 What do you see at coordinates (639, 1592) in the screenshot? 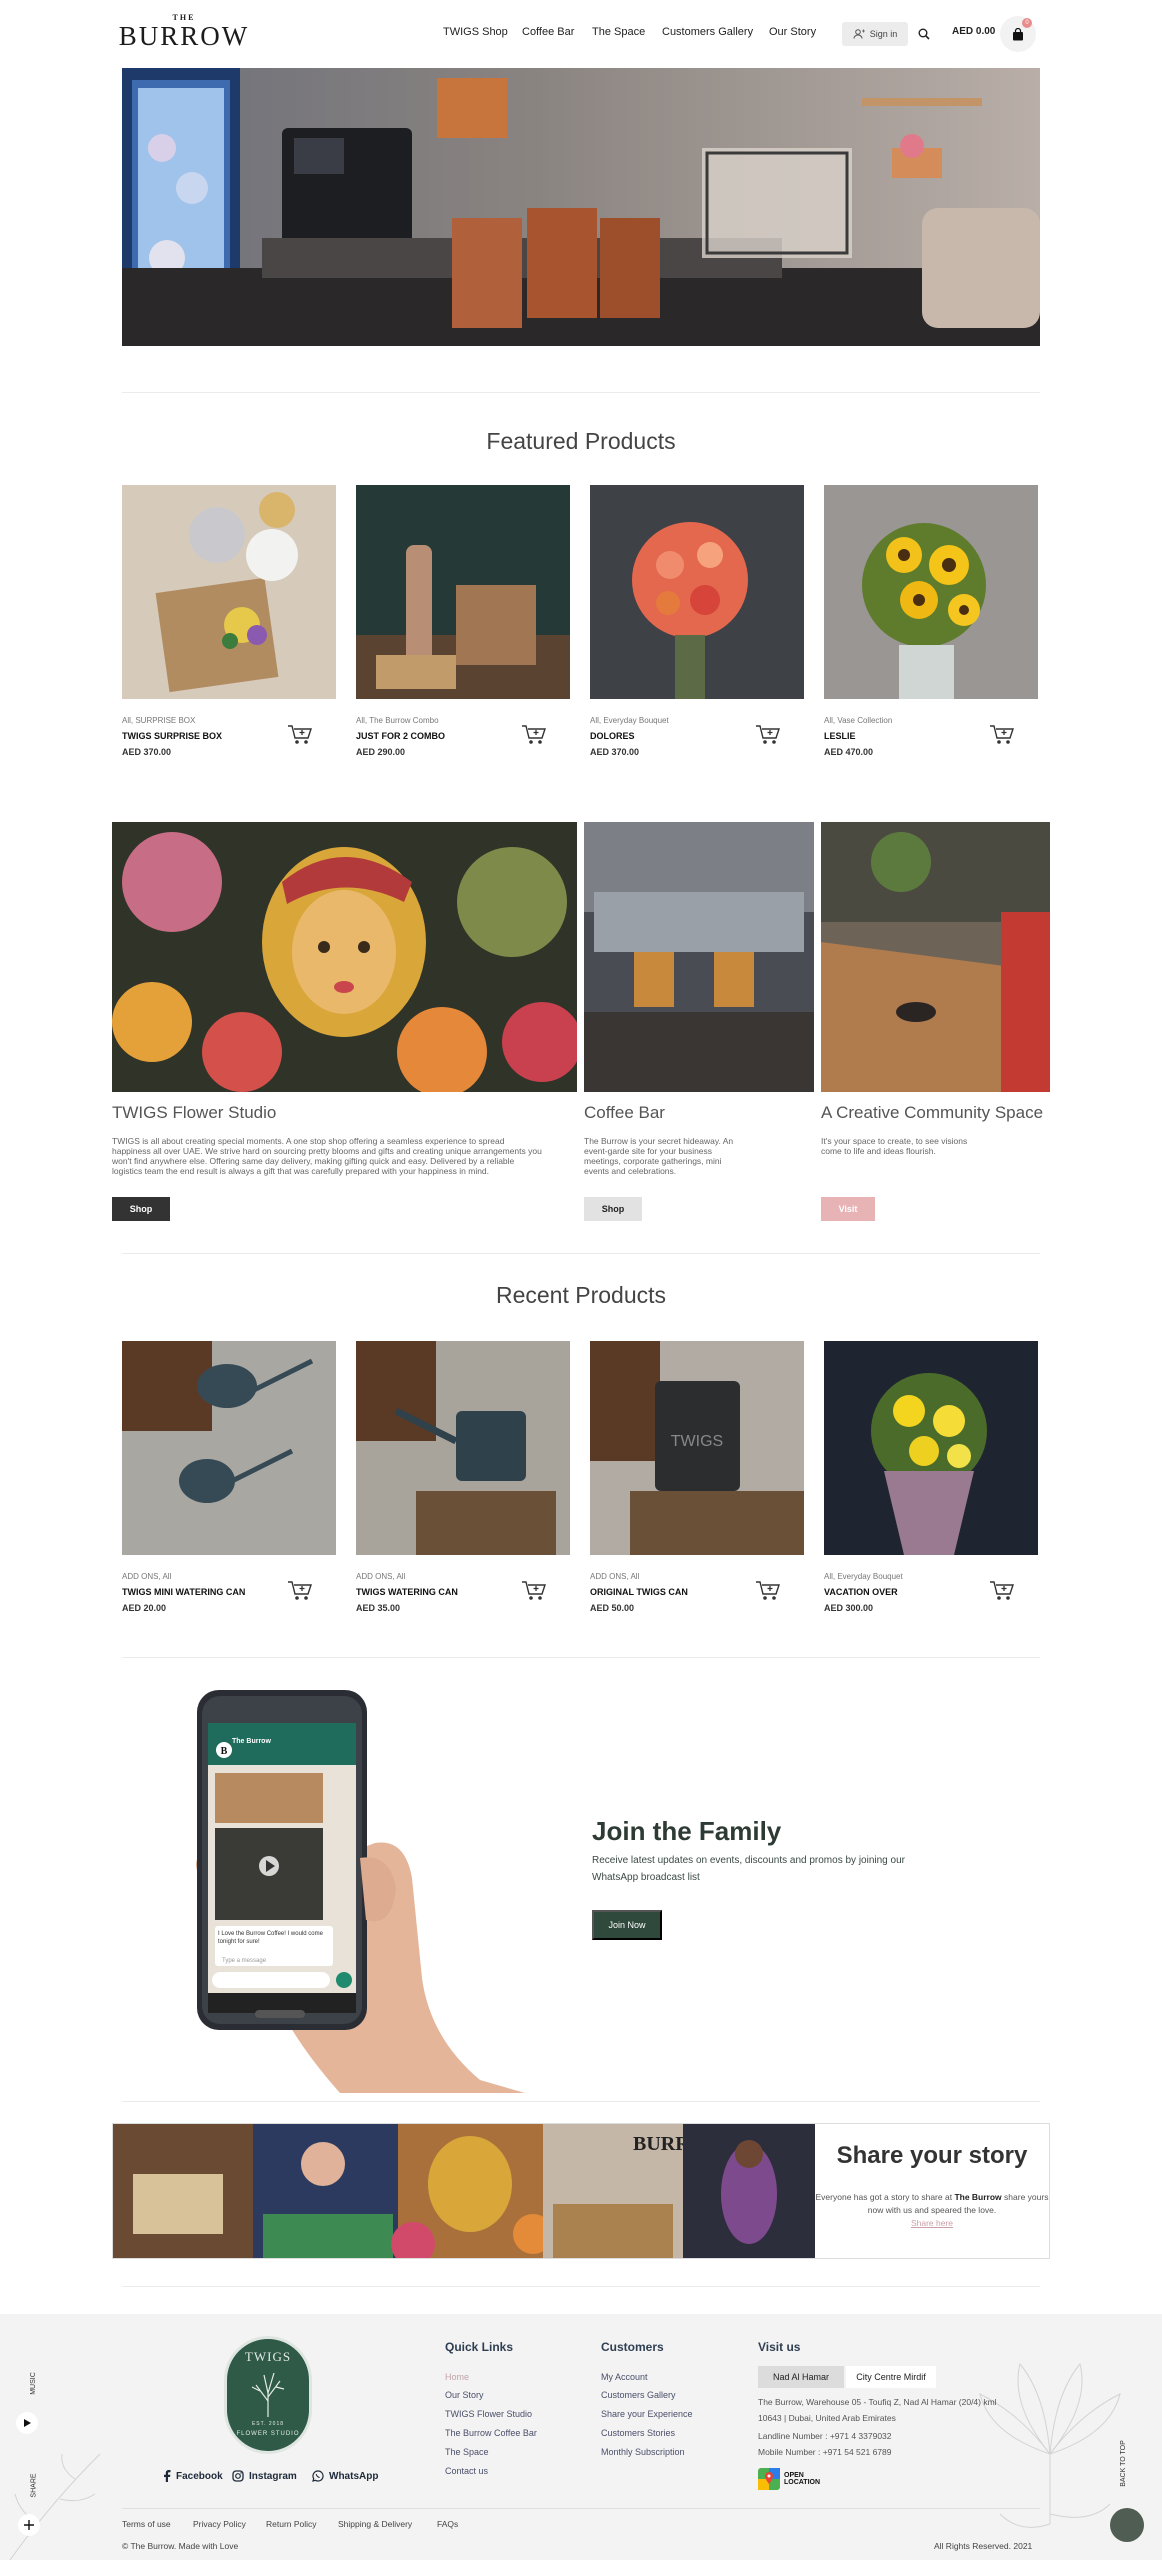
I see `product-name: ORIGINAL TWIGS CAN` at bounding box center [639, 1592].